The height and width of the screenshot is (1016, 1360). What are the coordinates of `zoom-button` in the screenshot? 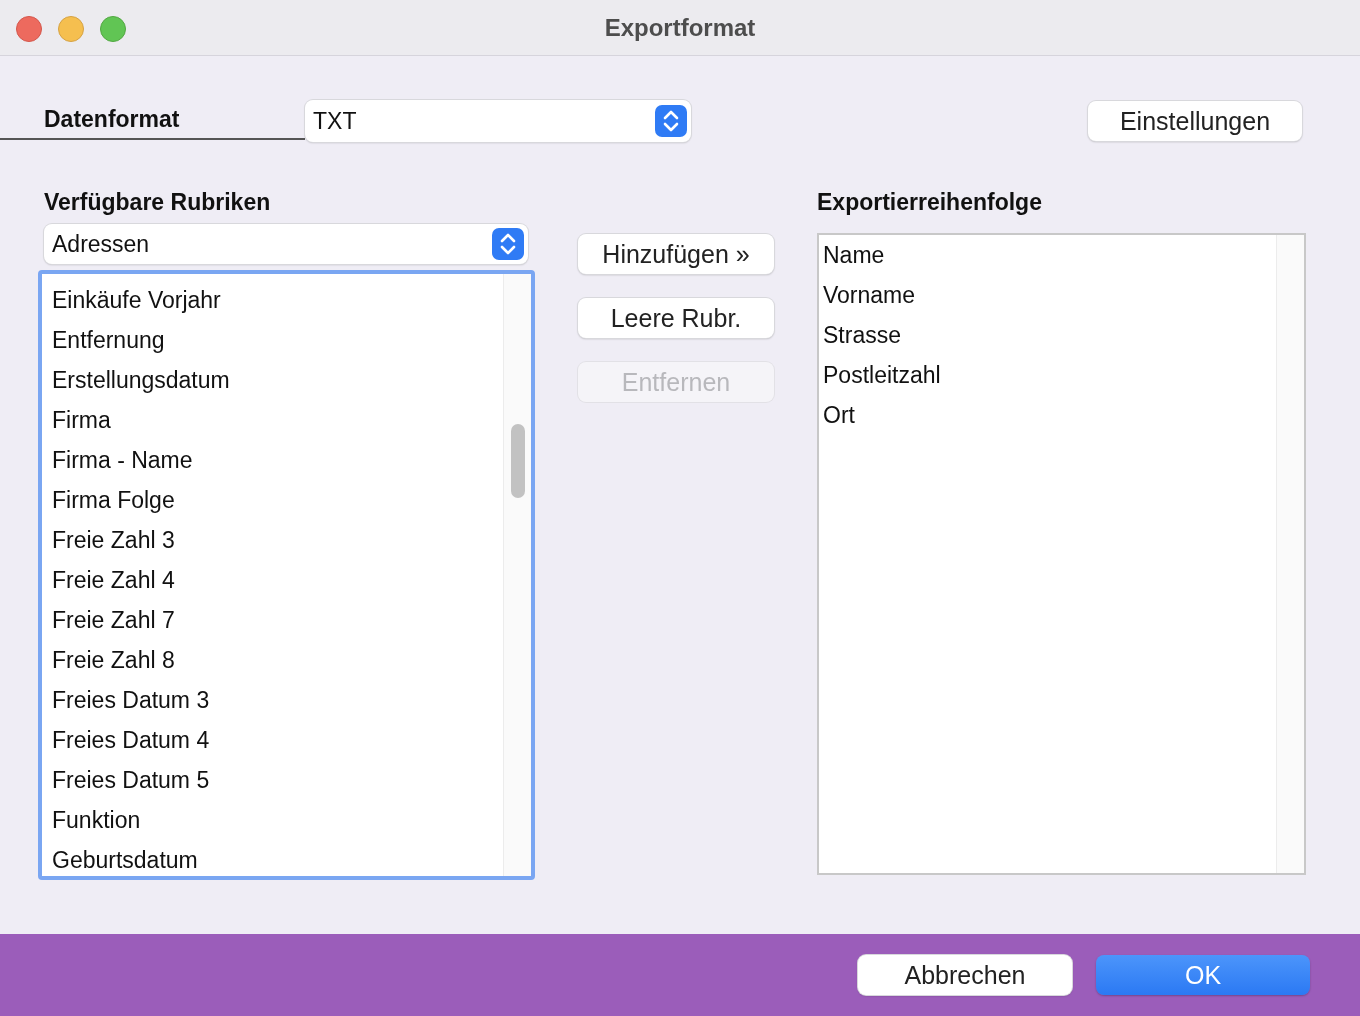 It's located at (113, 29).